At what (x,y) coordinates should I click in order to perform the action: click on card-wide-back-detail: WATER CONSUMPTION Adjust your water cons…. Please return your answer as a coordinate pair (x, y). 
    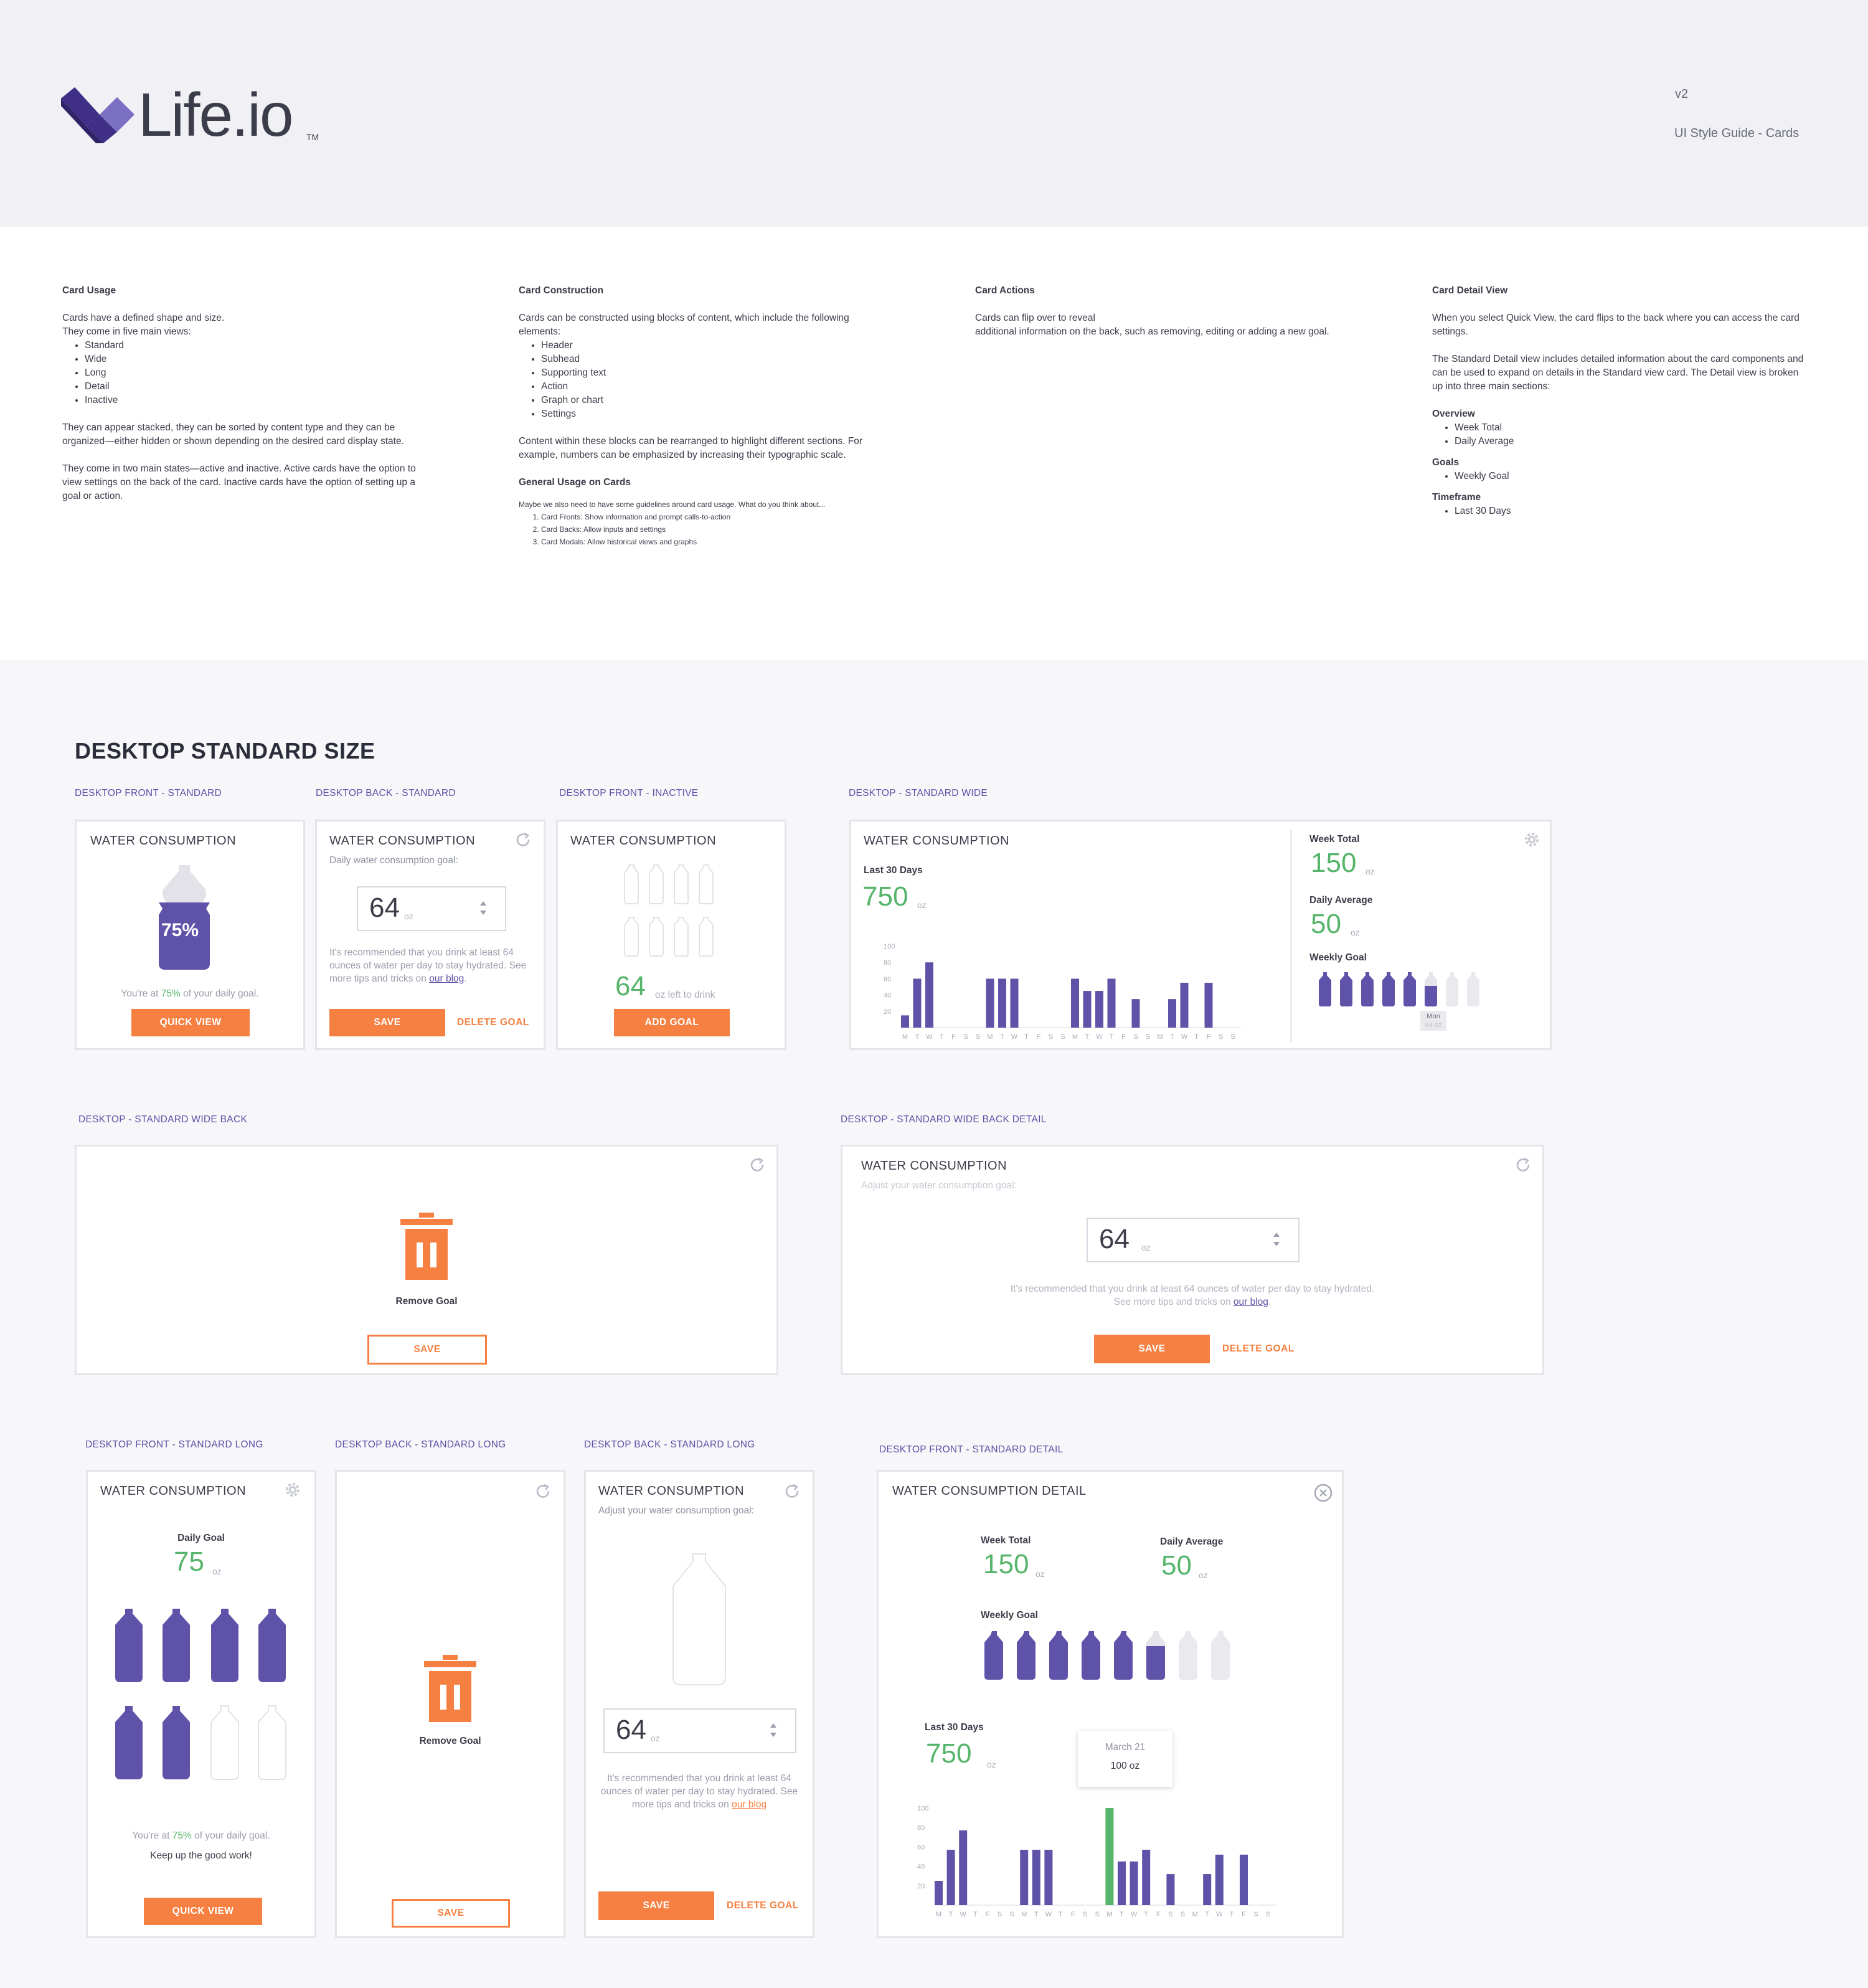
    Looking at the image, I should click on (1192, 1260).